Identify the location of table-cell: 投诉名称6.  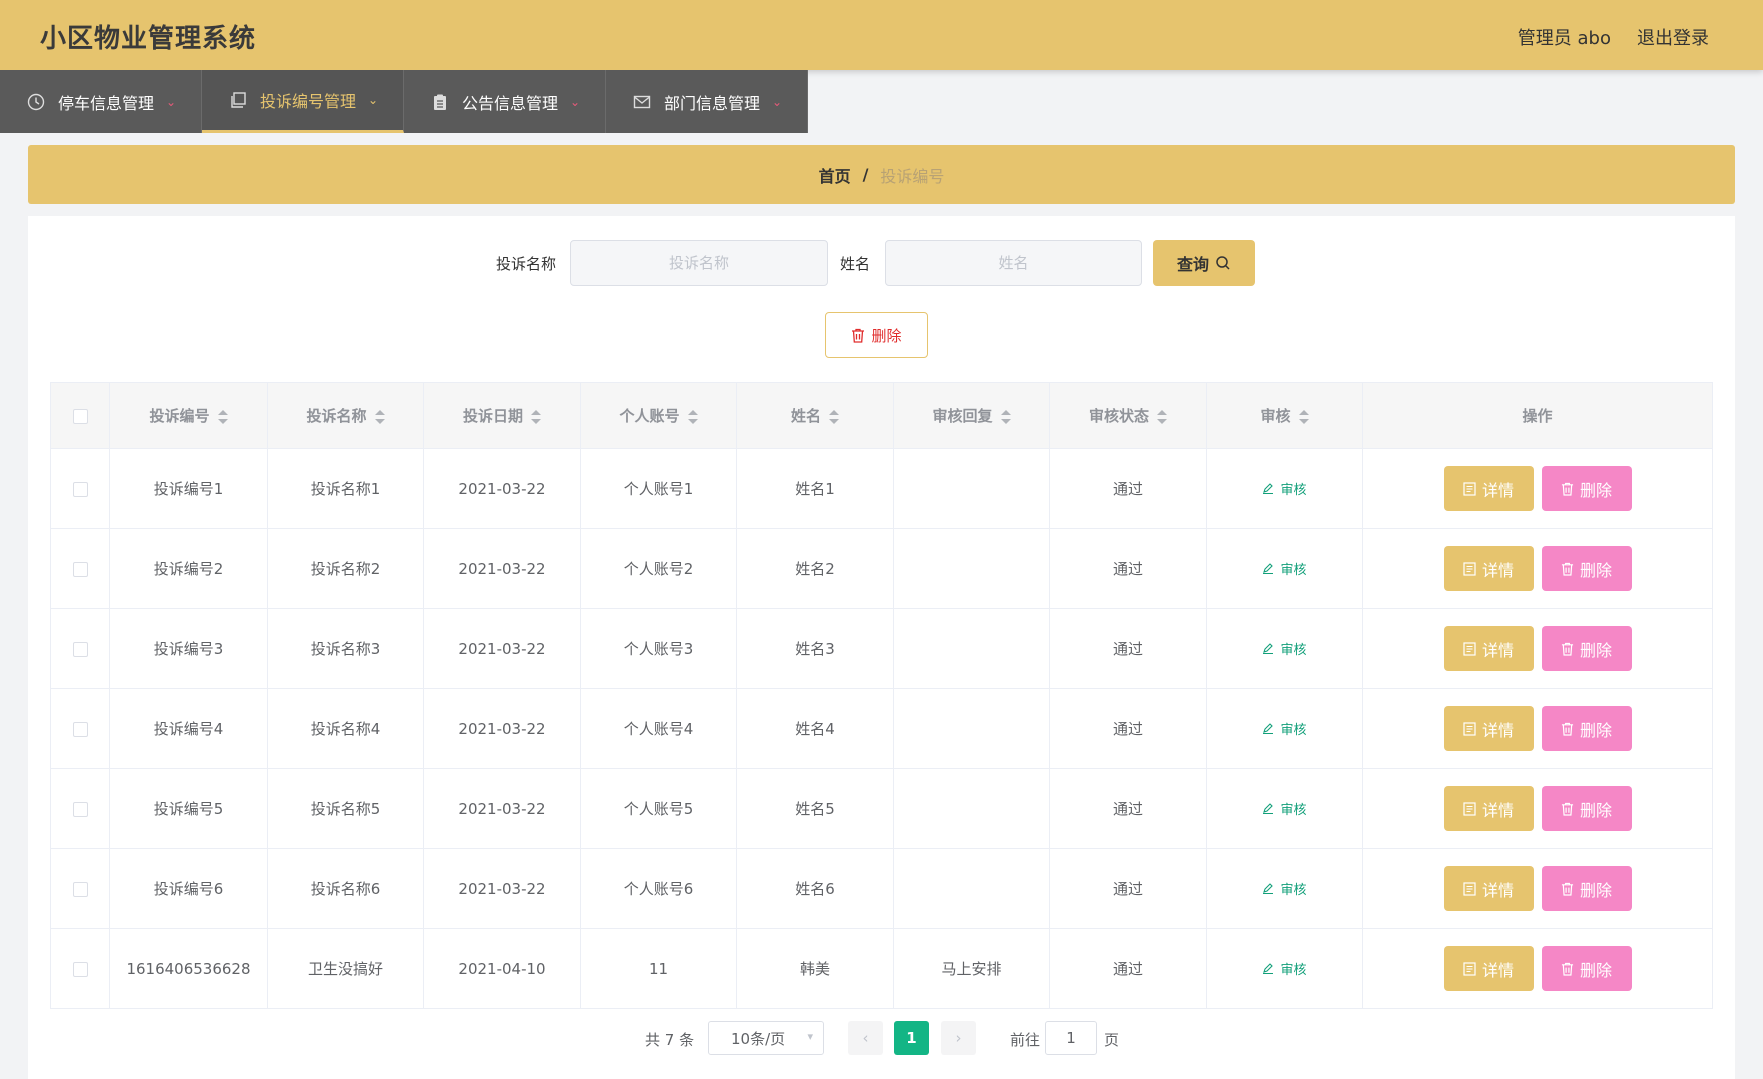
(345, 888).